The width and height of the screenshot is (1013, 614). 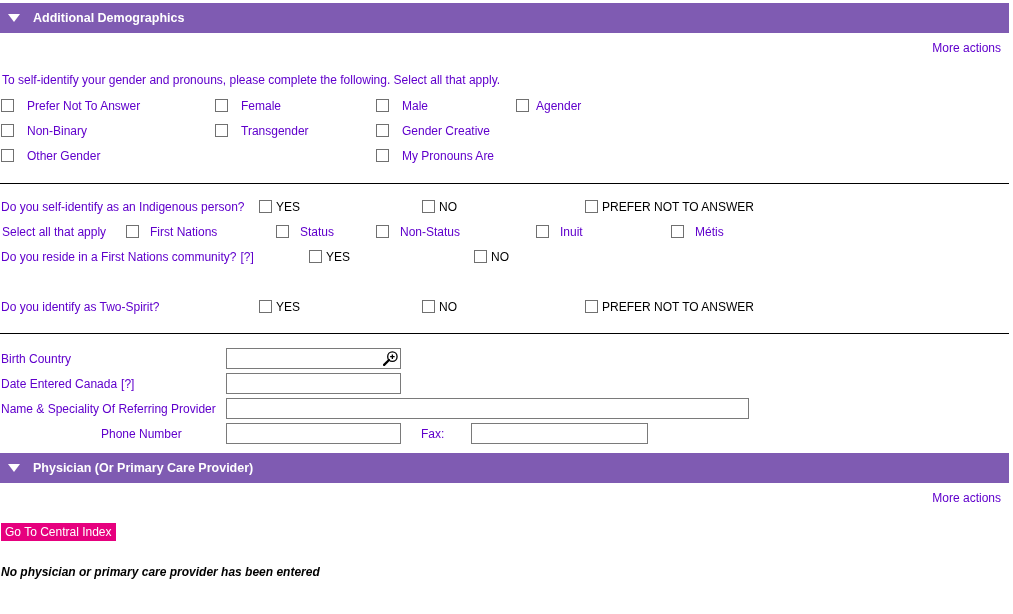 I want to click on question-label: Do you reside in a First Nations community?, so click(x=119, y=257).